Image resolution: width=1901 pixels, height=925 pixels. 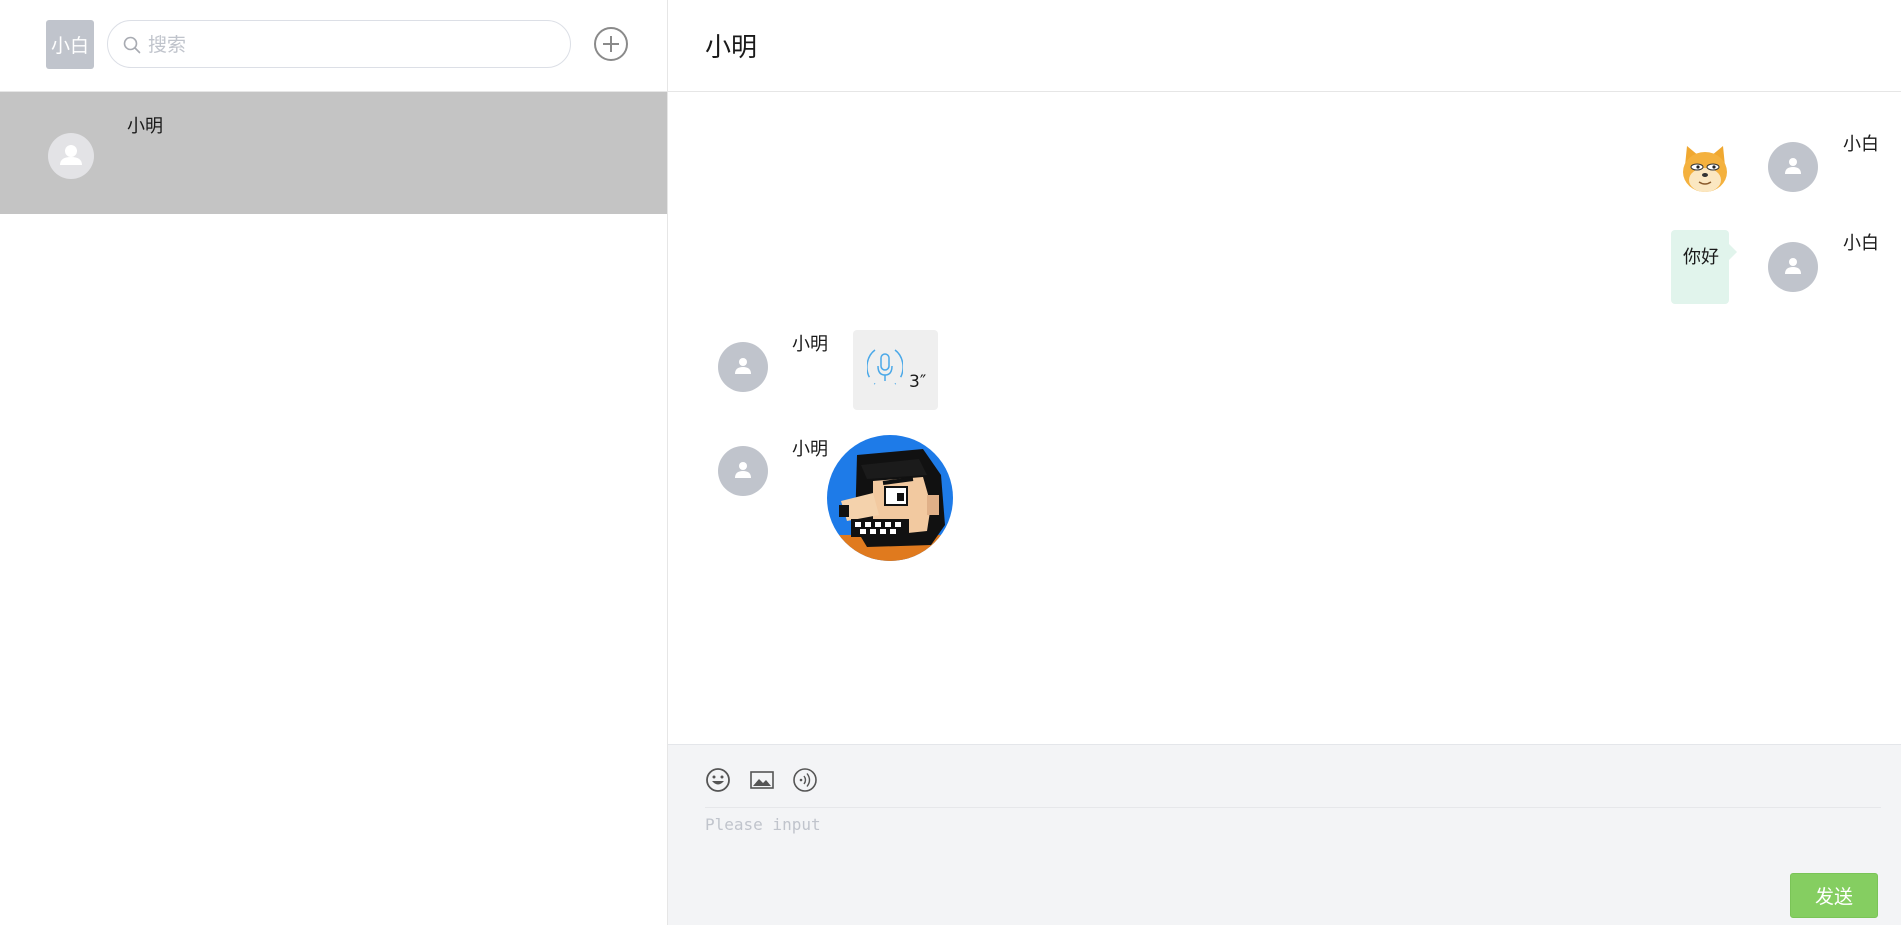 What do you see at coordinates (918, 382) in the screenshot?
I see `voice-duration: 3″` at bounding box center [918, 382].